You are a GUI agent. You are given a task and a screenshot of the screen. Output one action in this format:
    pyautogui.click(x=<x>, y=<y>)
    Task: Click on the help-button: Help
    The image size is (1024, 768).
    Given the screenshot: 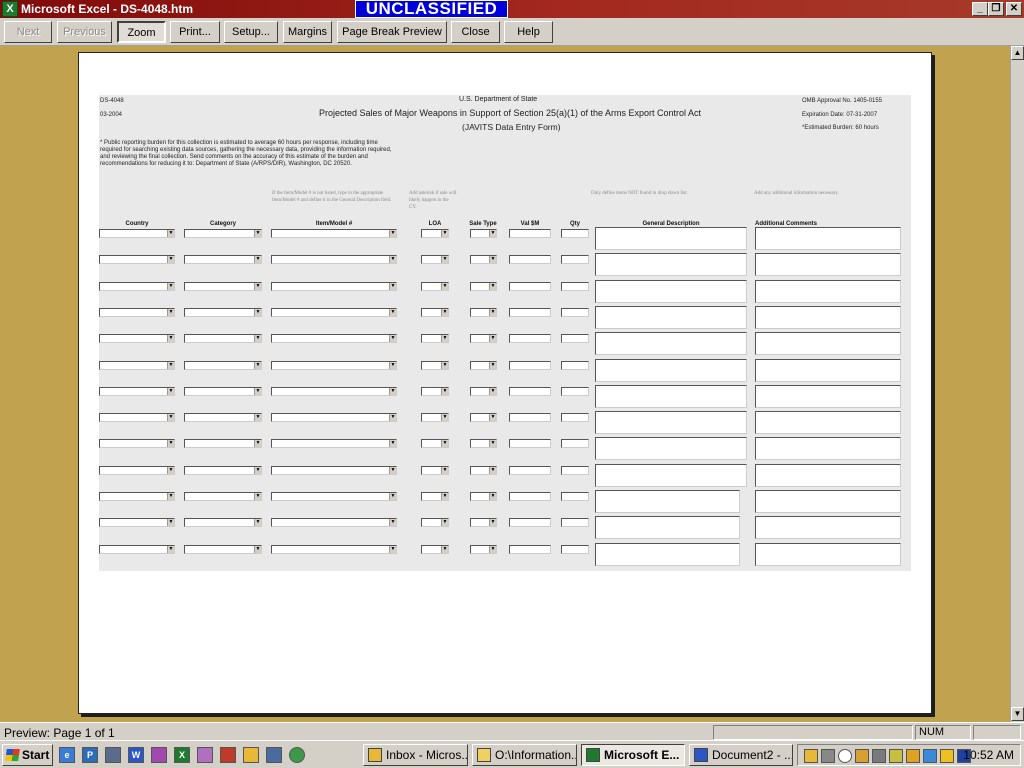 What is the action you would take?
    pyautogui.click(x=528, y=32)
    